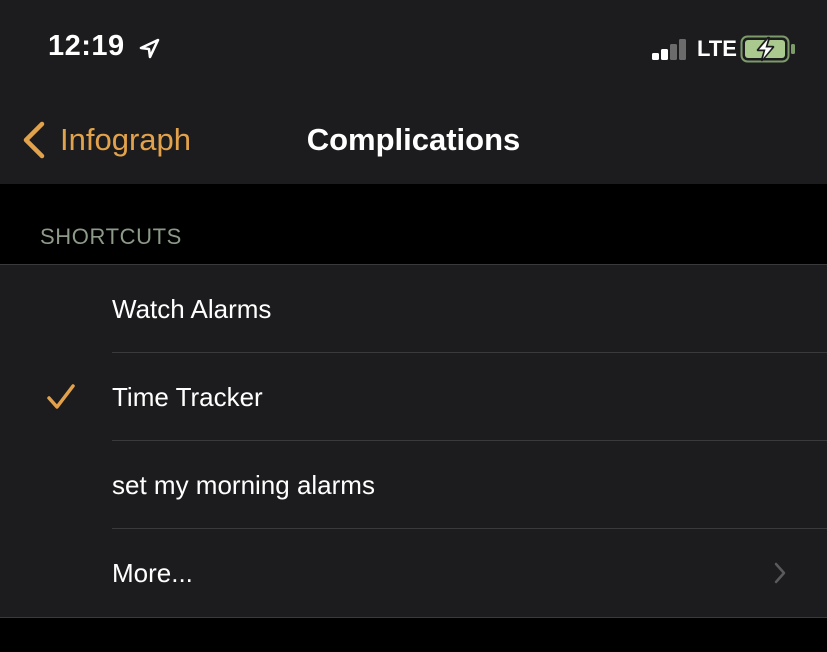  Describe the element at coordinates (780, 573) in the screenshot. I see `chevron-right-icon` at that location.